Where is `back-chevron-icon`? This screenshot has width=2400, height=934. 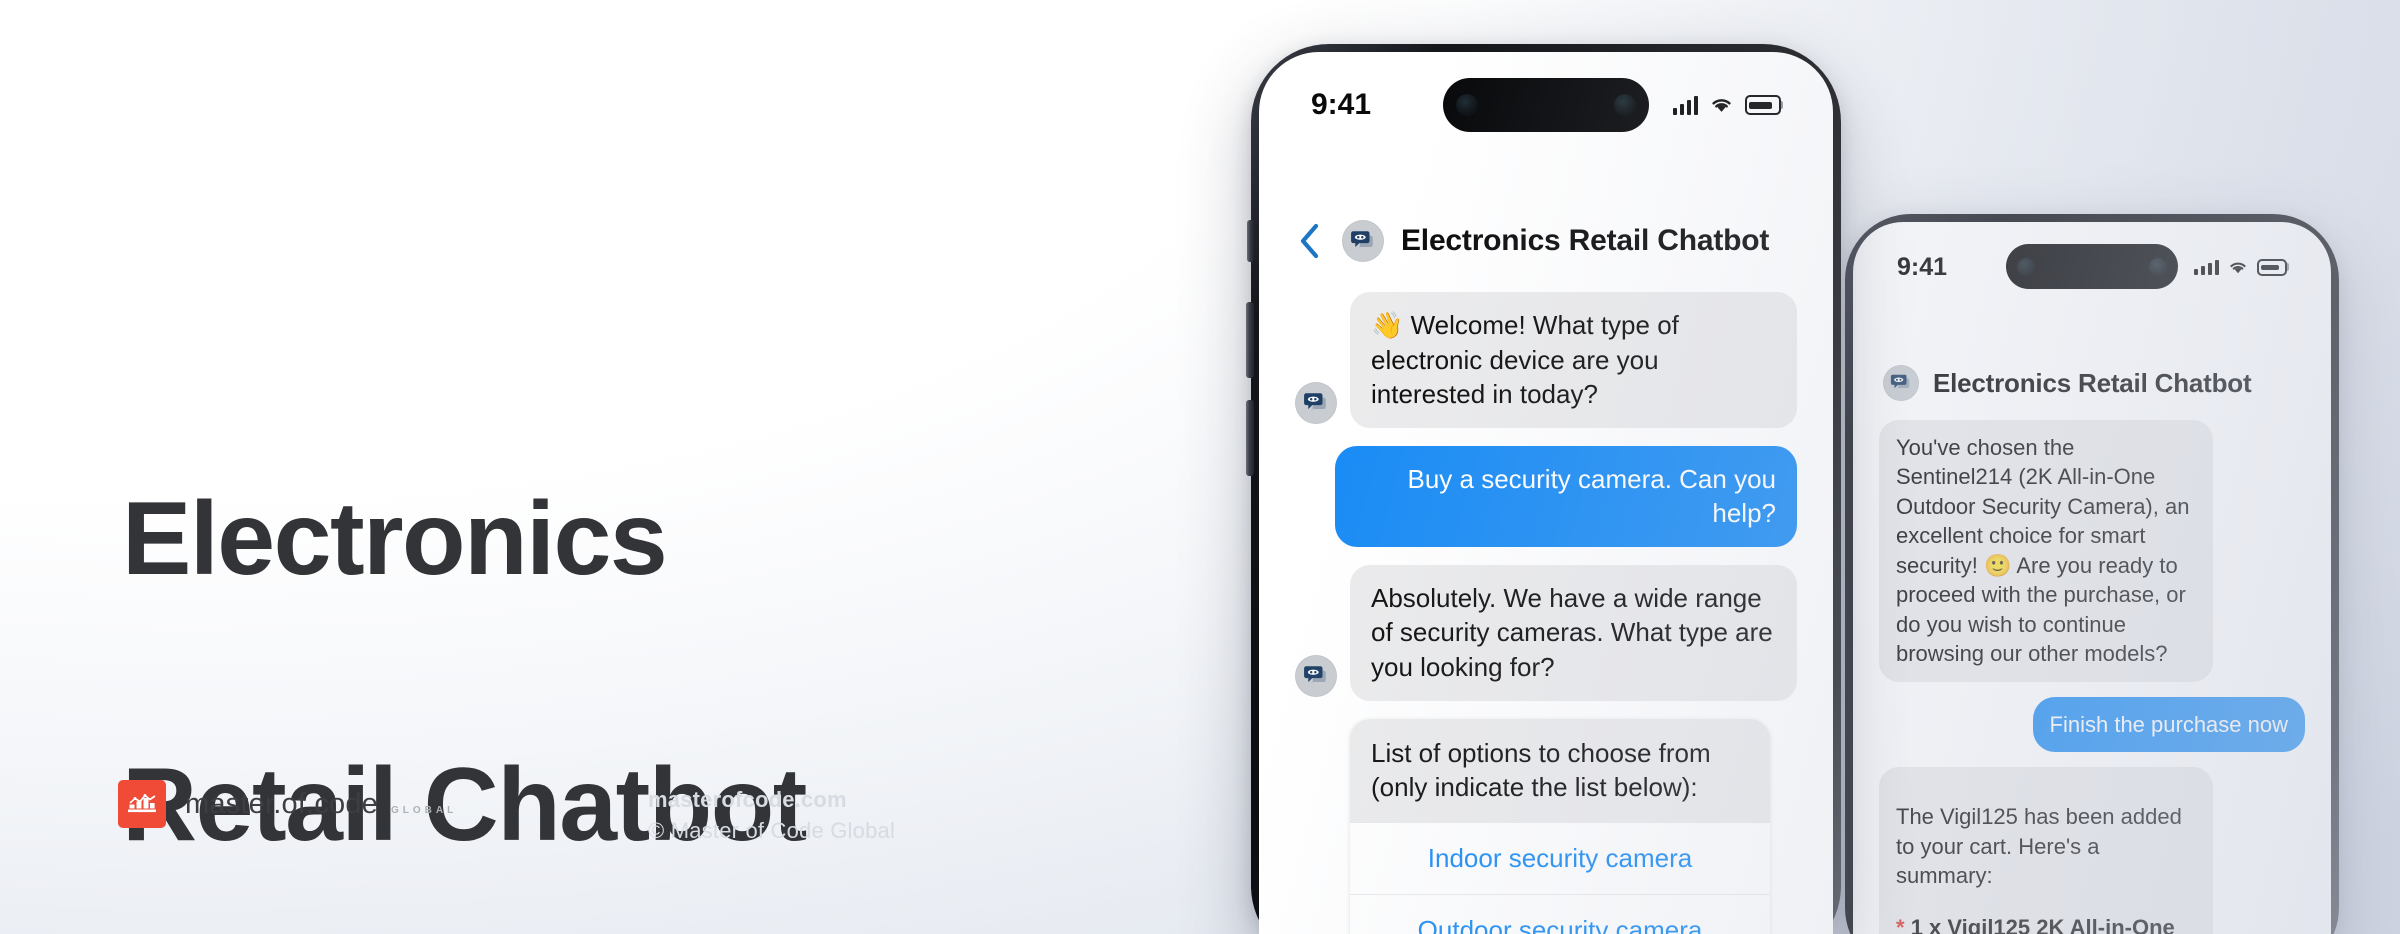 back-chevron-icon is located at coordinates (1310, 241).